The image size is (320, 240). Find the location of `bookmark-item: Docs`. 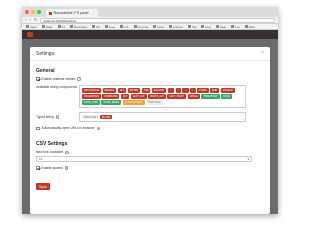

bookmark-item: Docs is located at coordinates (158, 27).